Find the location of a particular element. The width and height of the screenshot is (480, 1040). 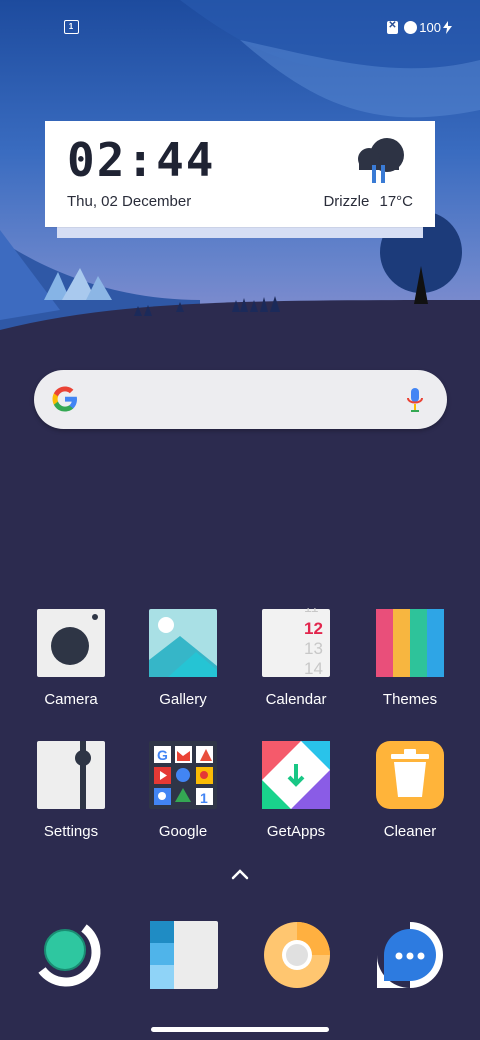

clock-date: Thu, 02 December is located at coordinates (129, 201).